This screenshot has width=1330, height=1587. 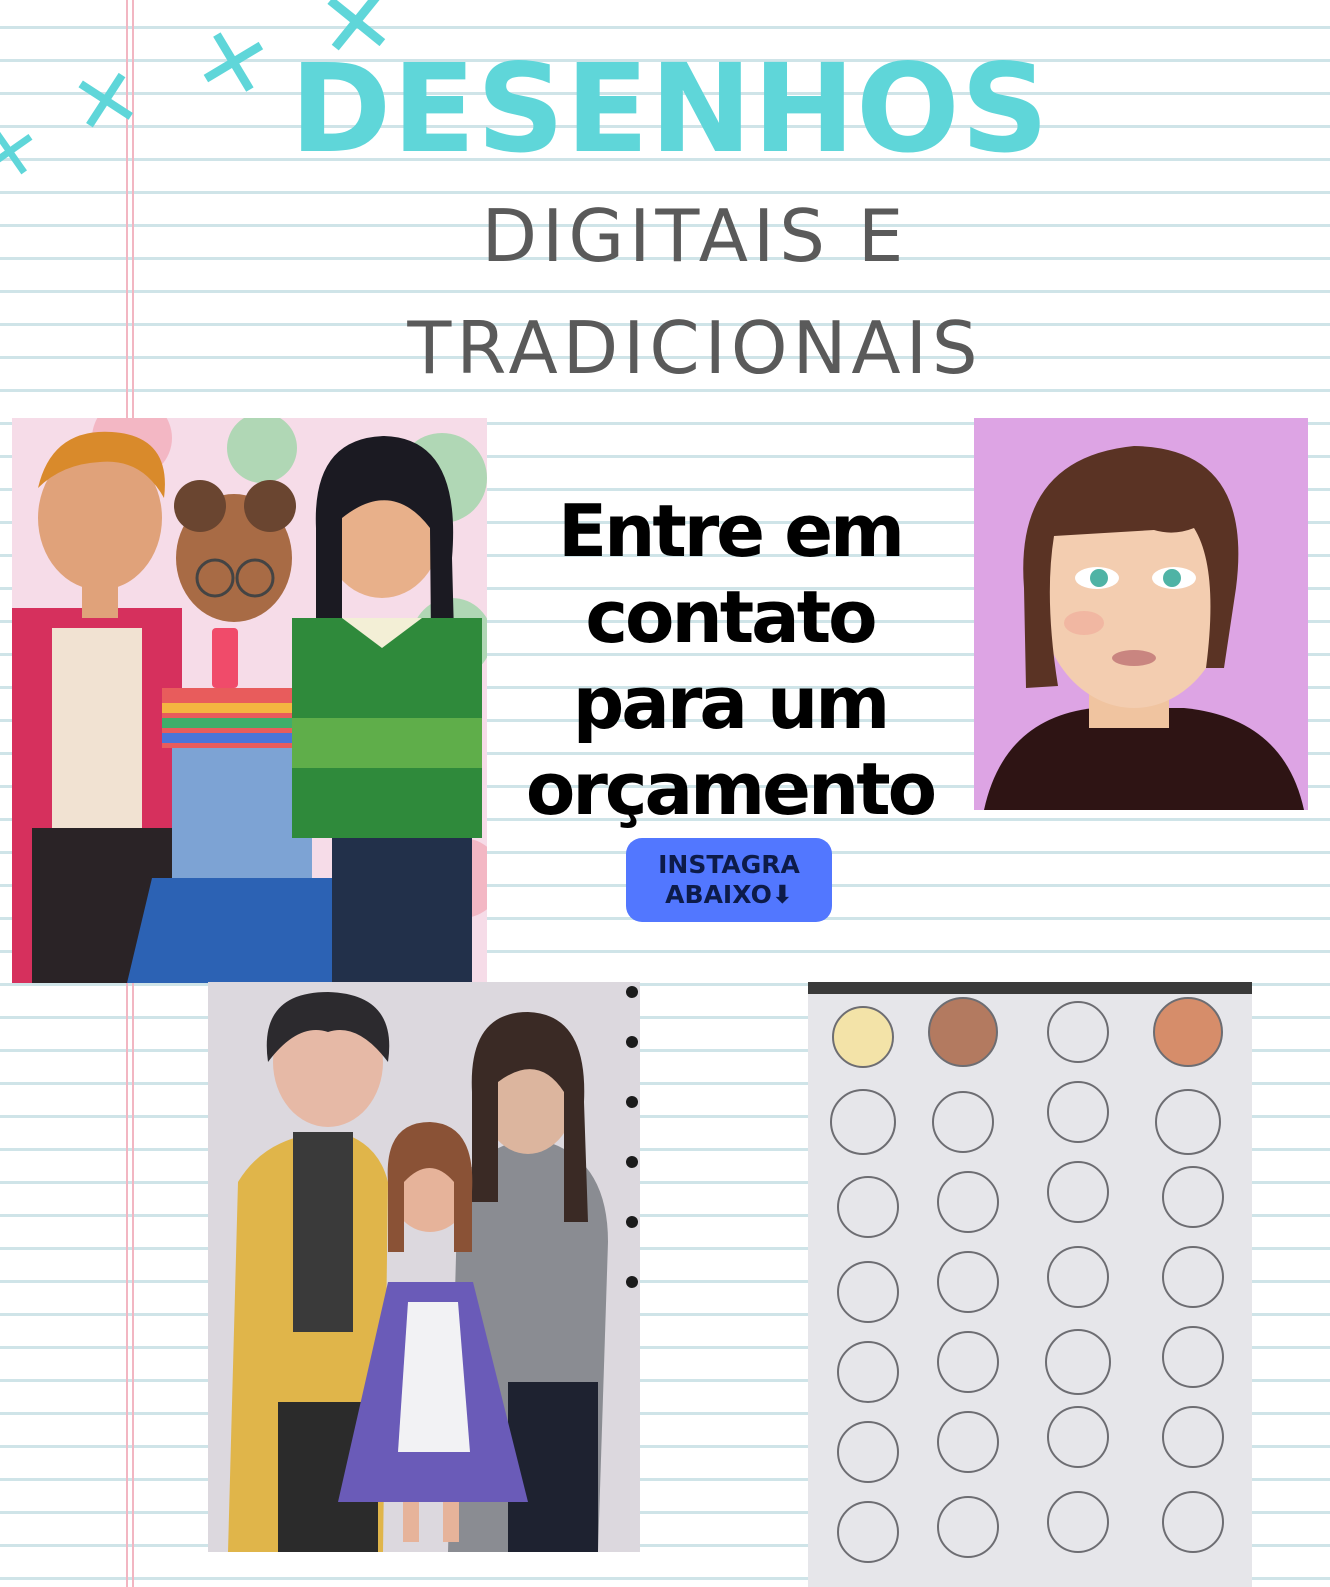 I want to click on artwork-family-traditional, so click(x=424, y=1267).